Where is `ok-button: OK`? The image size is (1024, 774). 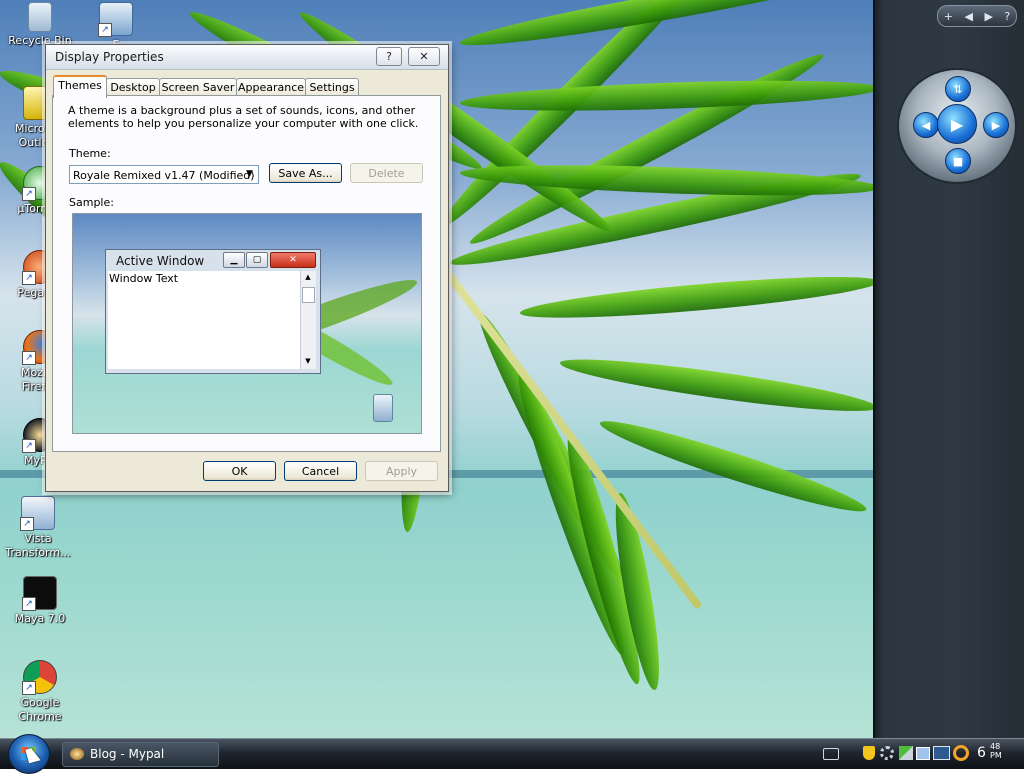 ok-button: OK is located at coordinates (239, 471).